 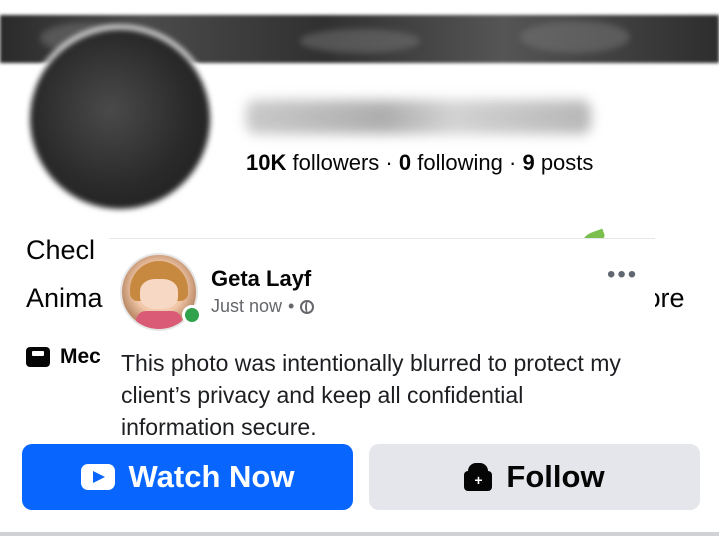 What do you see at coordinates (478, 480) in the screenshot?
I see `follow-icon-plus: +` at bounding box center [478, 480].